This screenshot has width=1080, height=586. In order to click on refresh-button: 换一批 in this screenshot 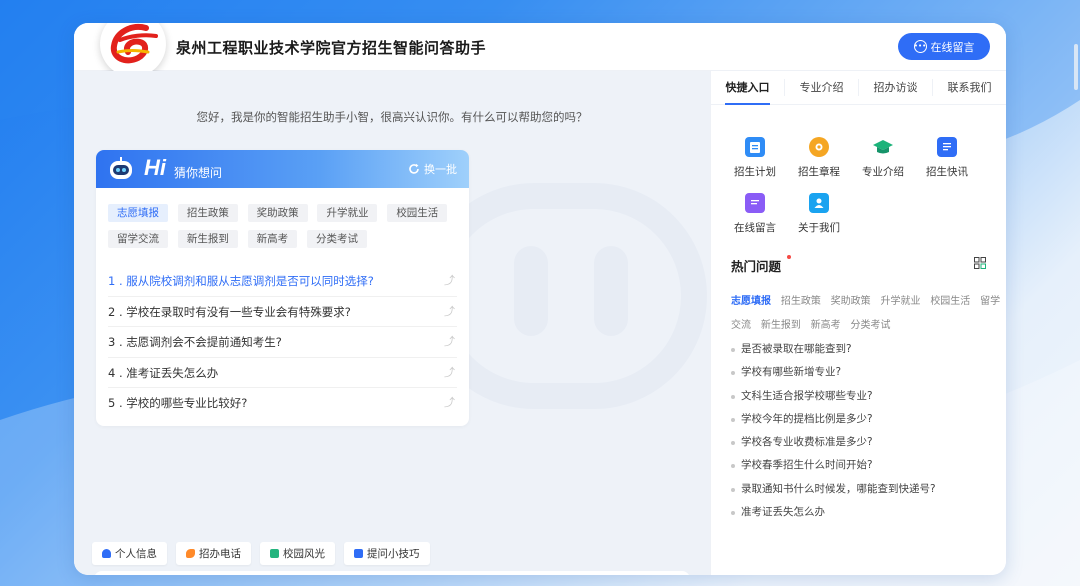, I will do `click(432, 169)`.